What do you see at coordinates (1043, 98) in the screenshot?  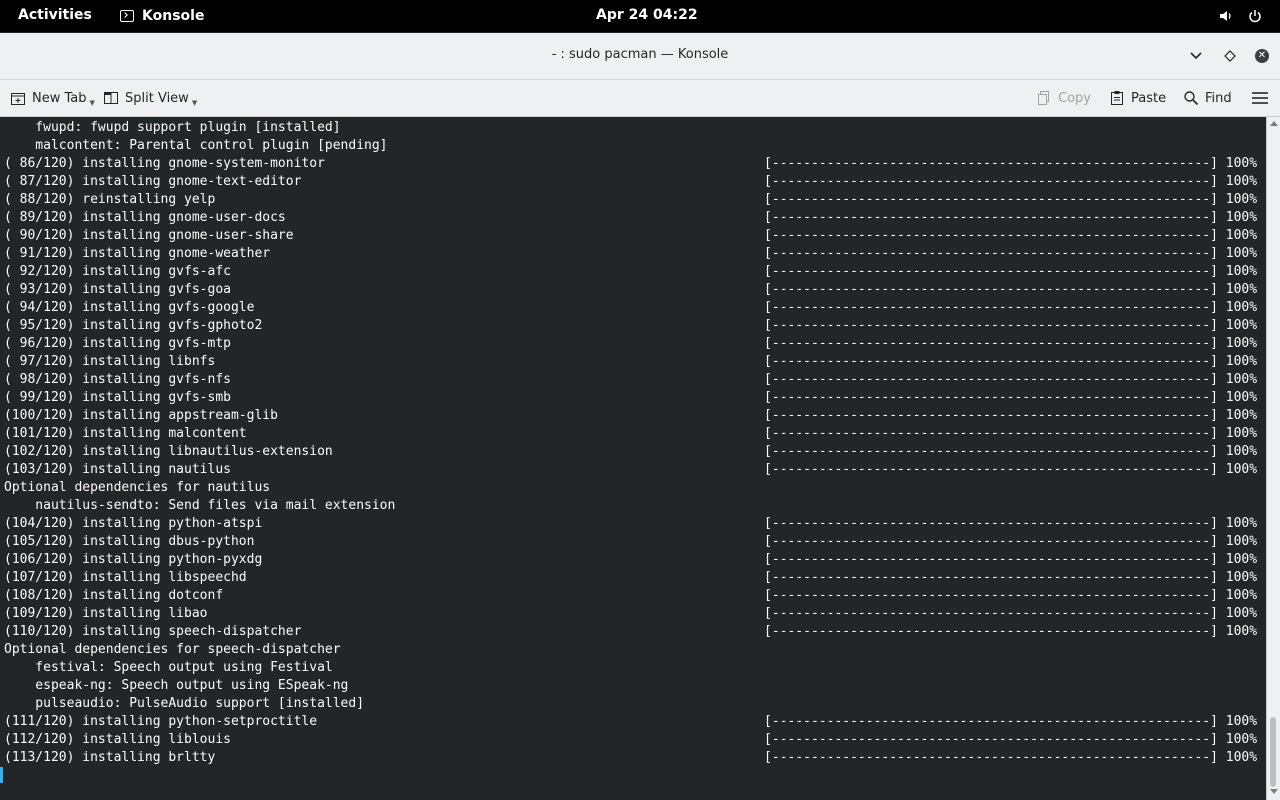 I see `copy-icon` at bounding box center [1043, 98].